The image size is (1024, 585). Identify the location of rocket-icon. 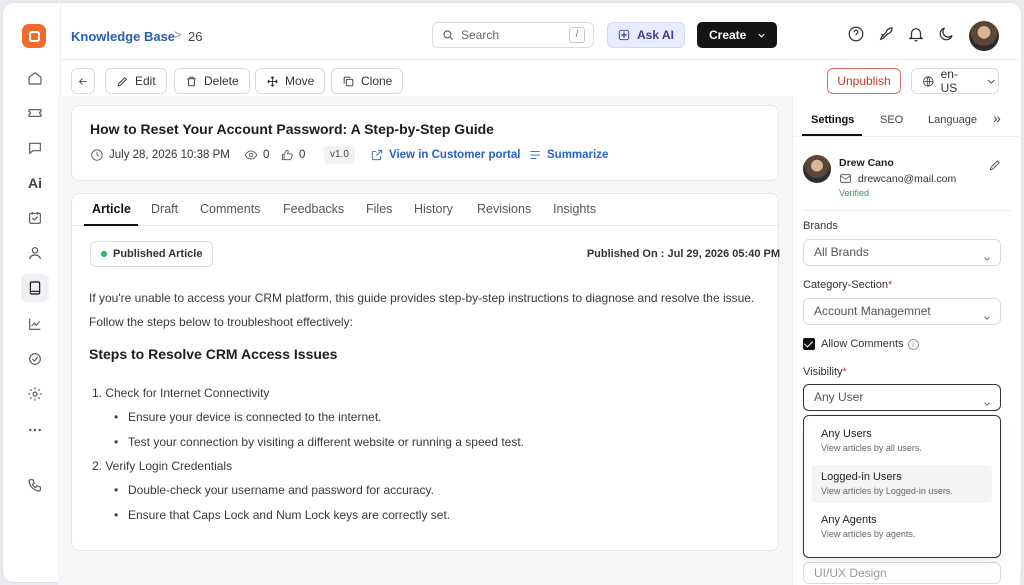
(887, 35).